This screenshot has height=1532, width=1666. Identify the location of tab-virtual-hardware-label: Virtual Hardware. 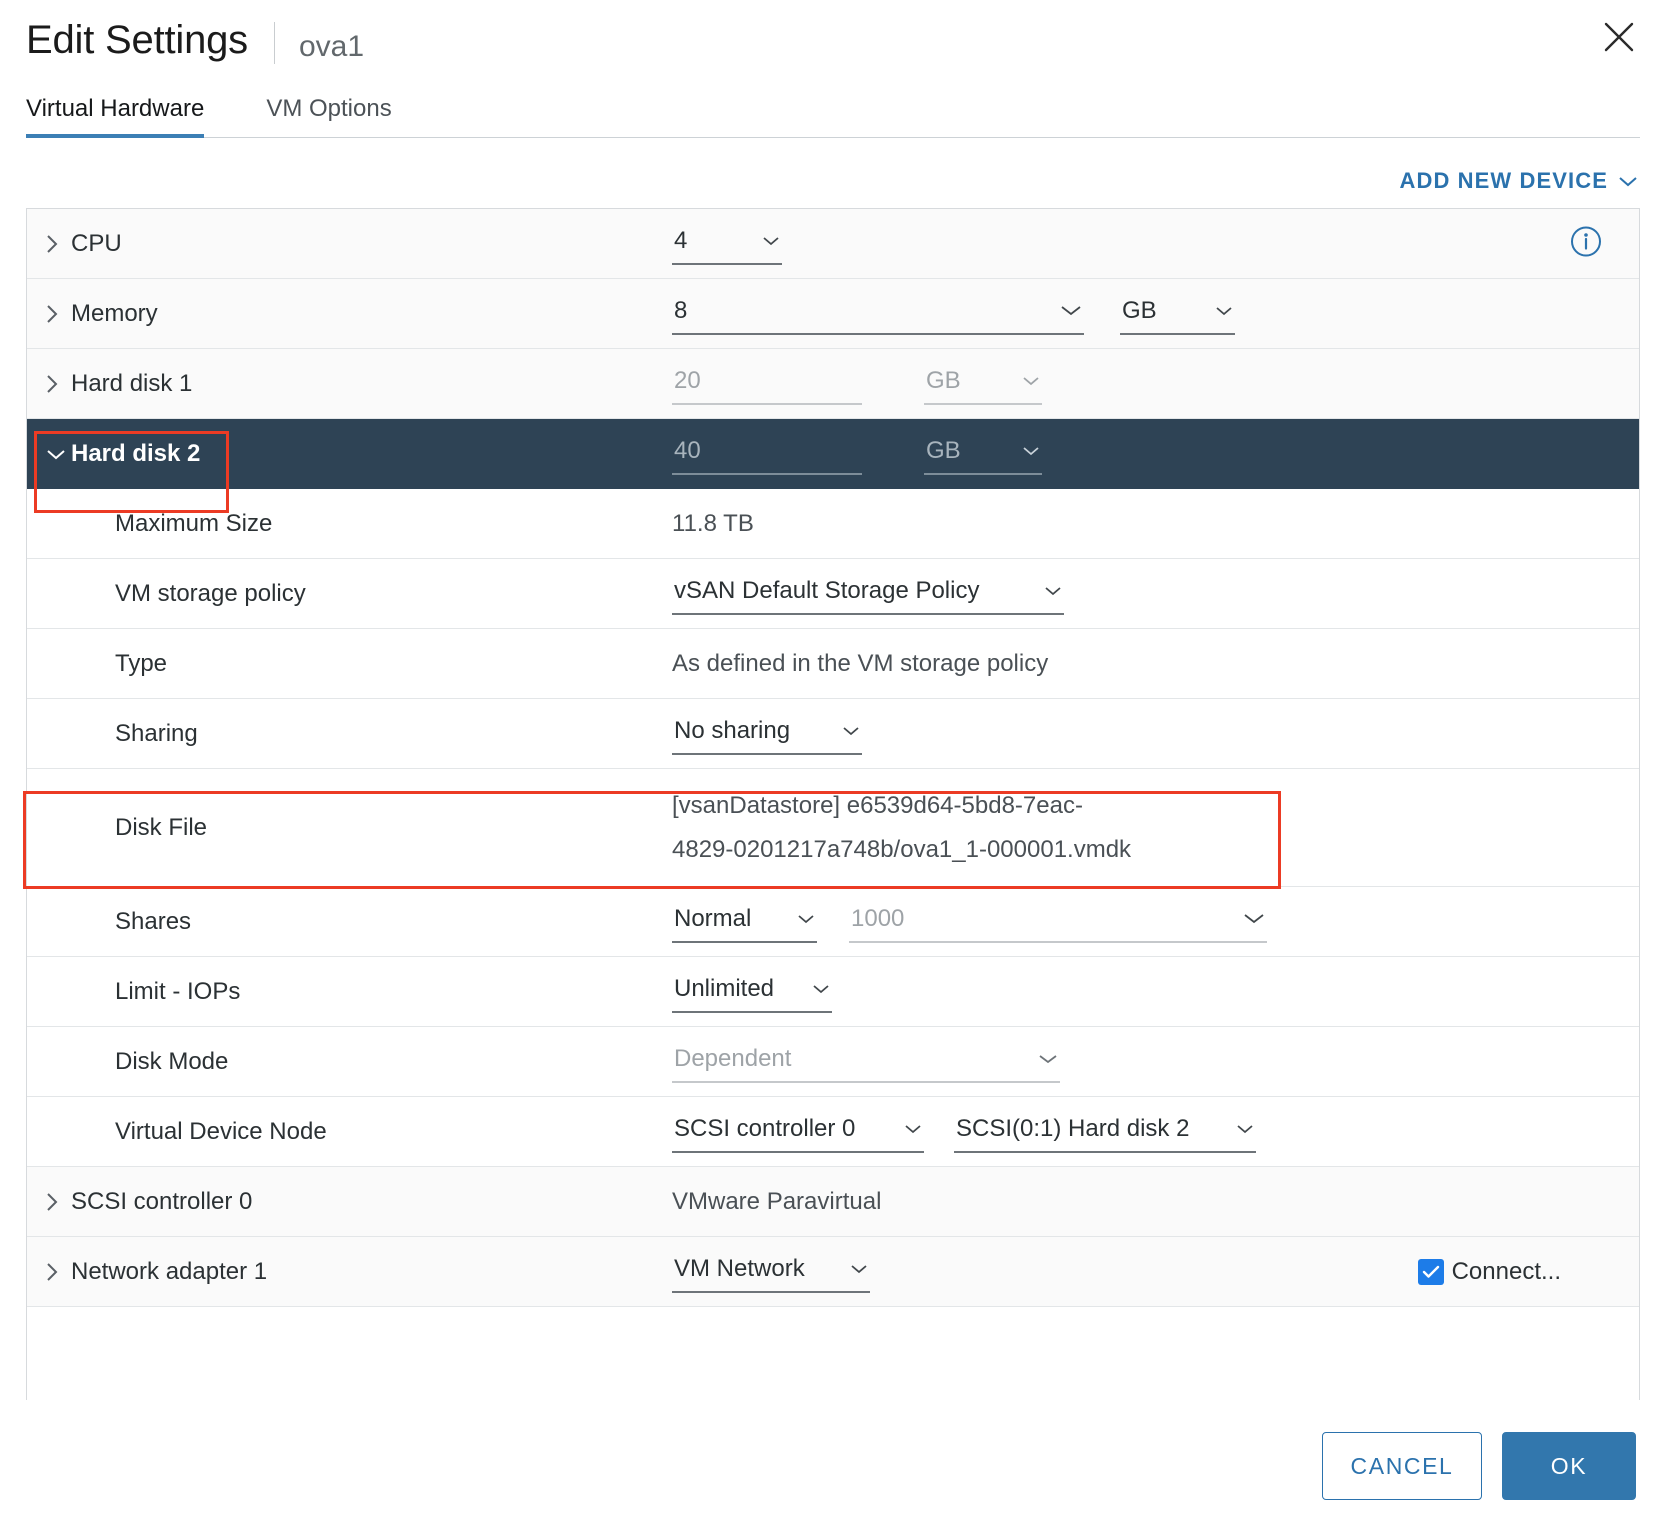
(115, 108).